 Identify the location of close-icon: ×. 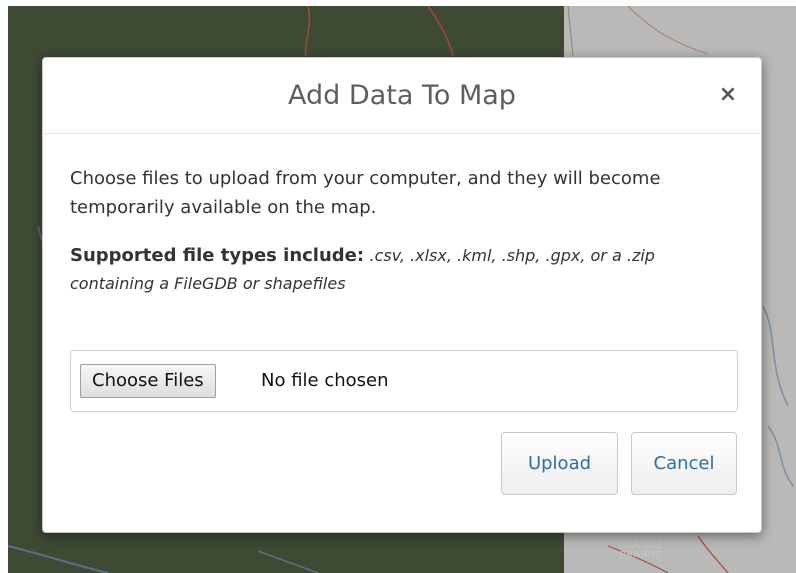
(728, 95).